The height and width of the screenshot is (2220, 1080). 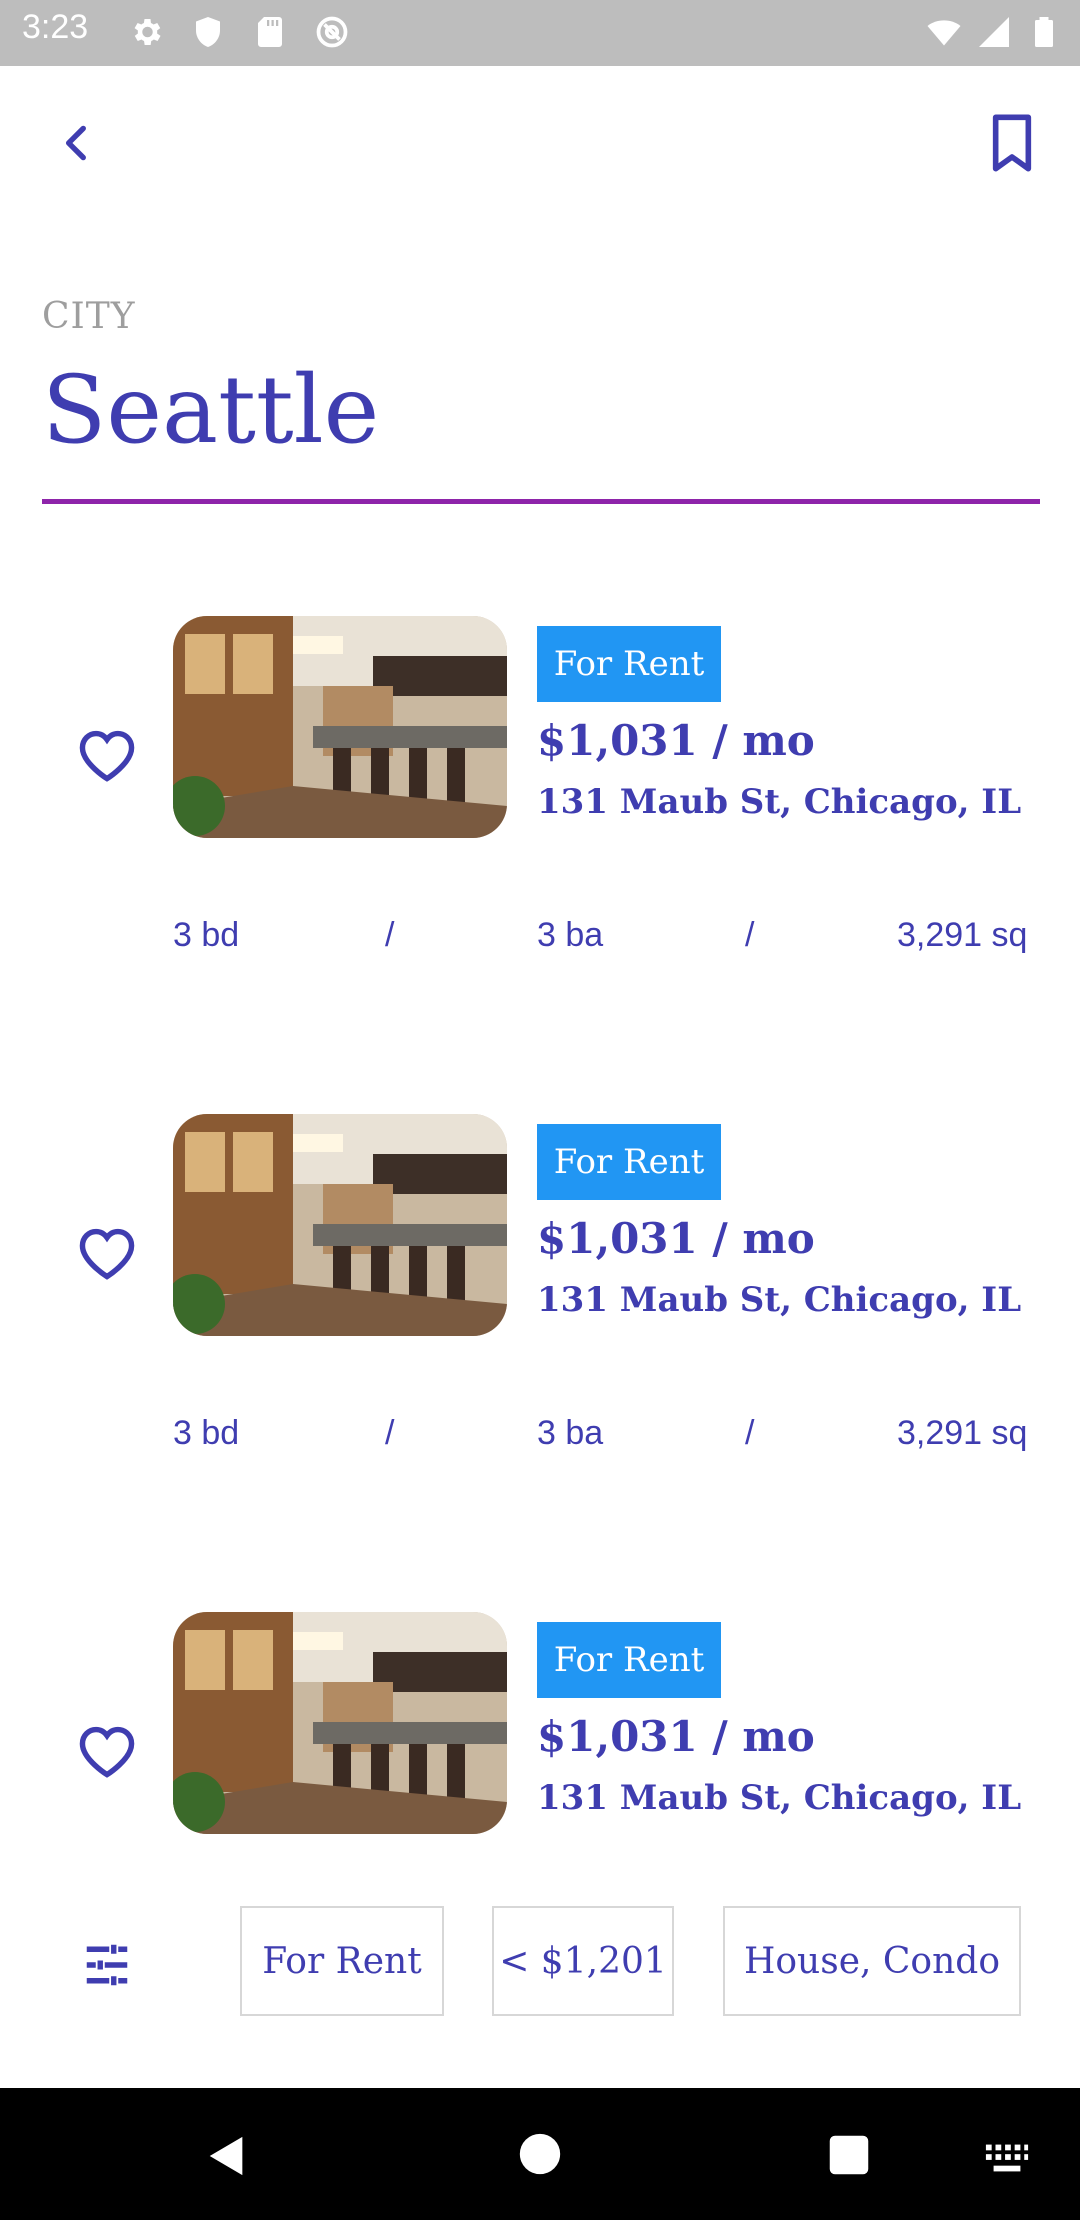 What do you see at coordinates (1044, 32) in the screenshot?
I see `battery-icon` at bounding box center [1044, 32].